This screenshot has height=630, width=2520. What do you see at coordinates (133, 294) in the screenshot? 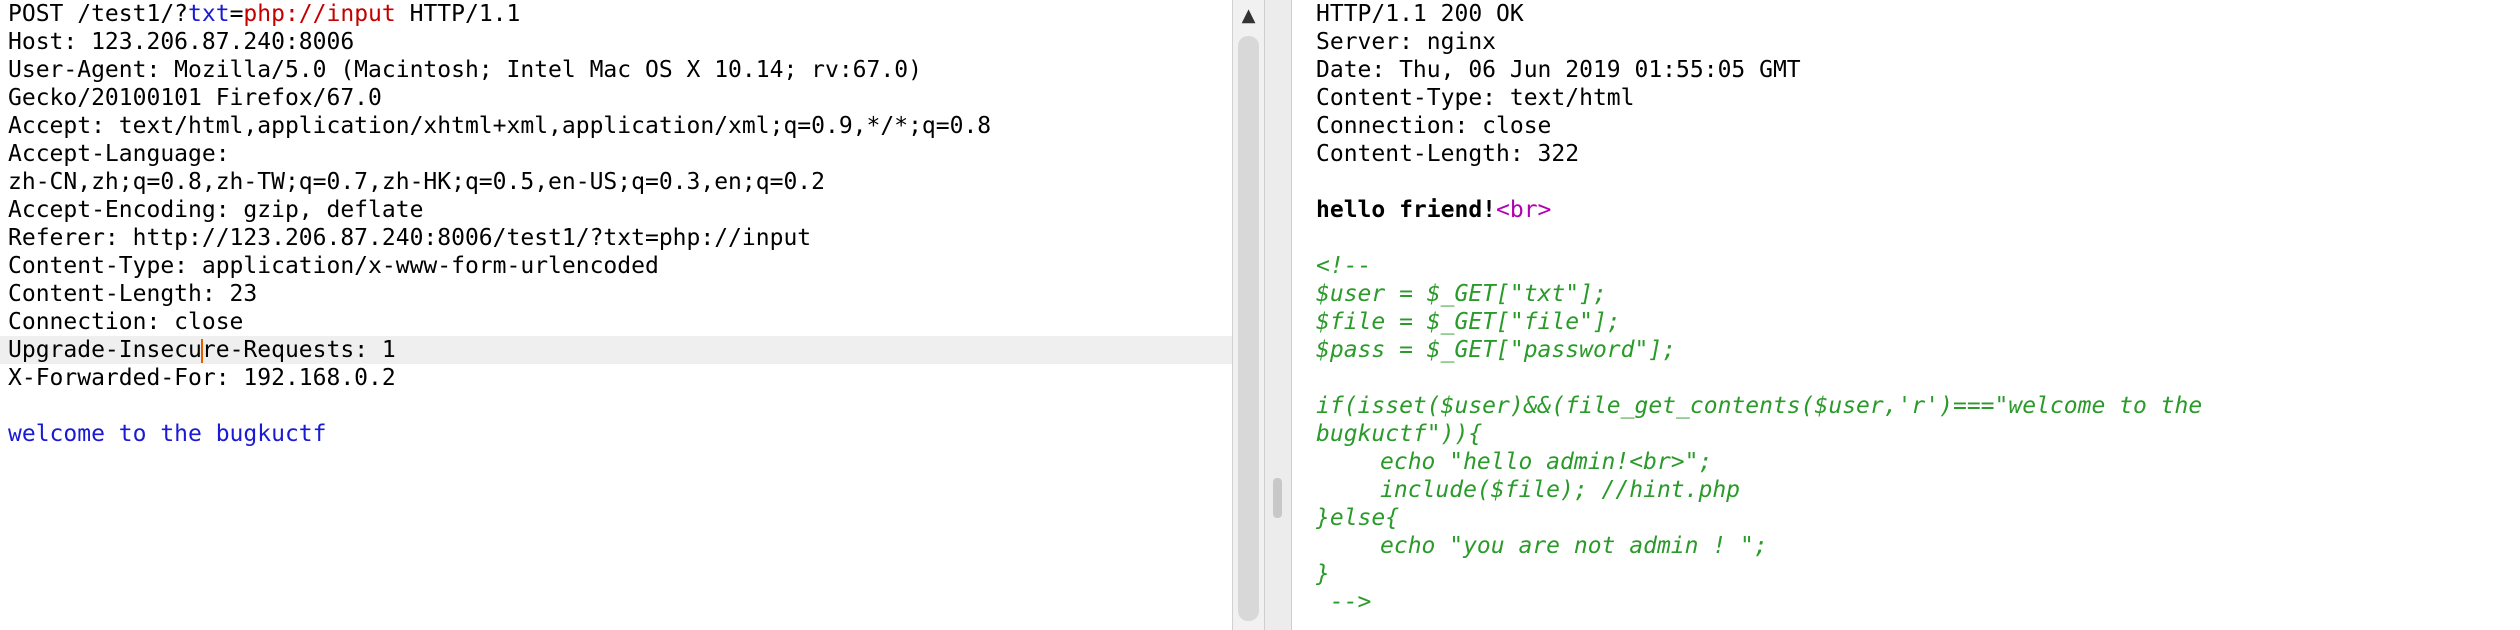
I see `request-header-line: Content-Length: 23` at bounding box center [133, 294].